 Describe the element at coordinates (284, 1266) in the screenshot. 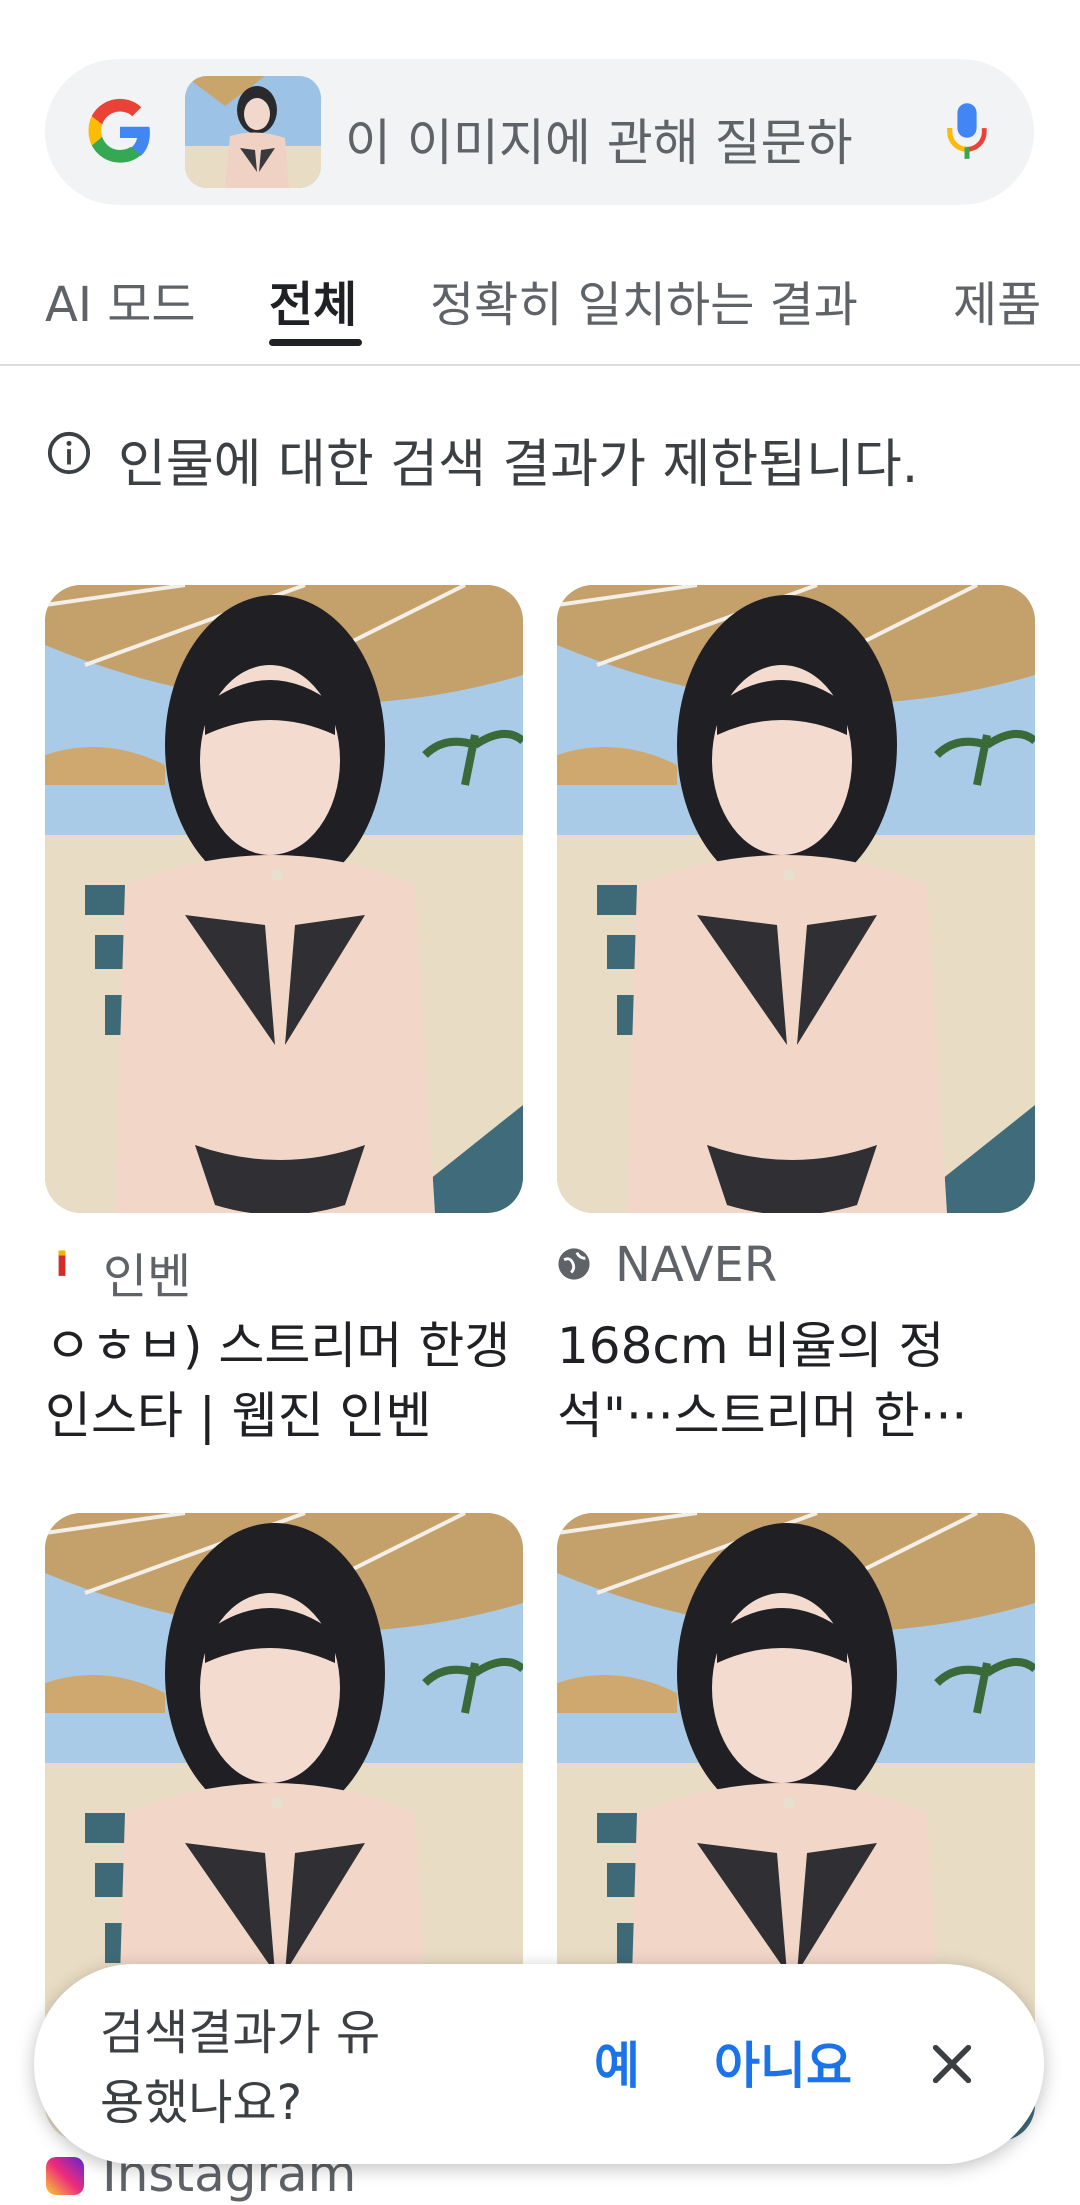

I see `result-source: 인벤` at that location.